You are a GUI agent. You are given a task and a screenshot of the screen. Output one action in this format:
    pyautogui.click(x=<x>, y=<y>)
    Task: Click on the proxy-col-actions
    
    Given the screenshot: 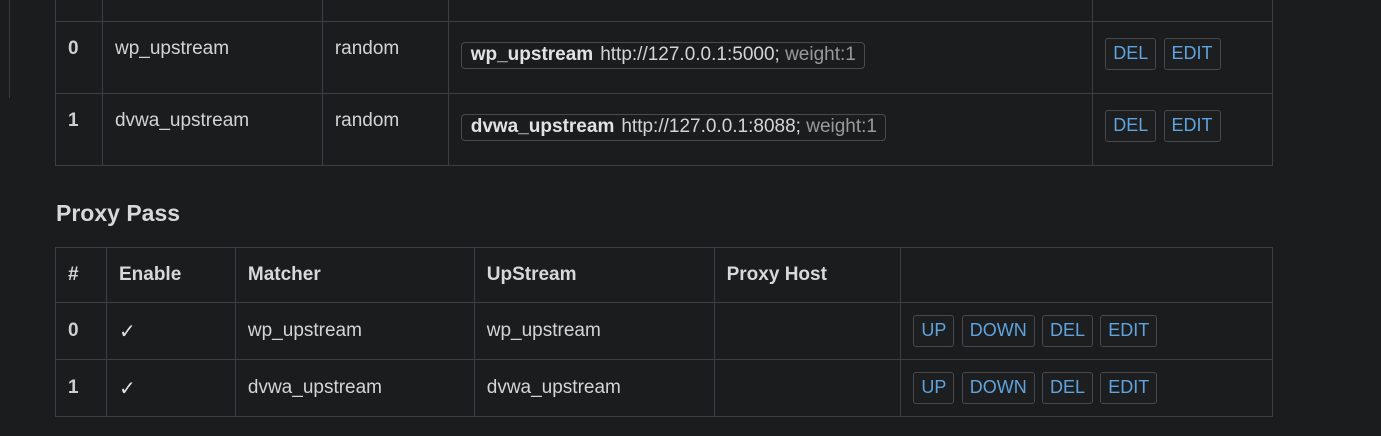 What is the action you would take?
    pyautogui.click(x=1086, y=275)
    